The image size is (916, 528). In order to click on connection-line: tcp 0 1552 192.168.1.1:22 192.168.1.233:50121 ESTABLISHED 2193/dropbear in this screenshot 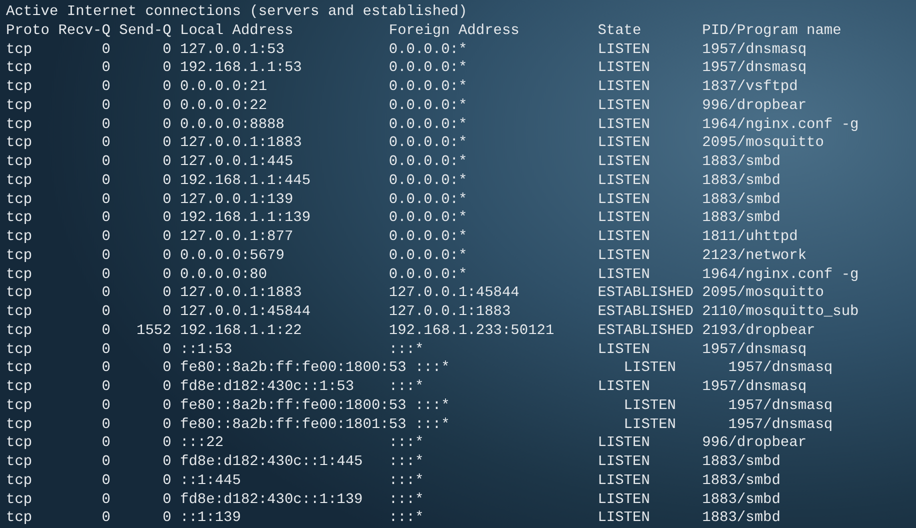, I will do `click(411, 330)`.